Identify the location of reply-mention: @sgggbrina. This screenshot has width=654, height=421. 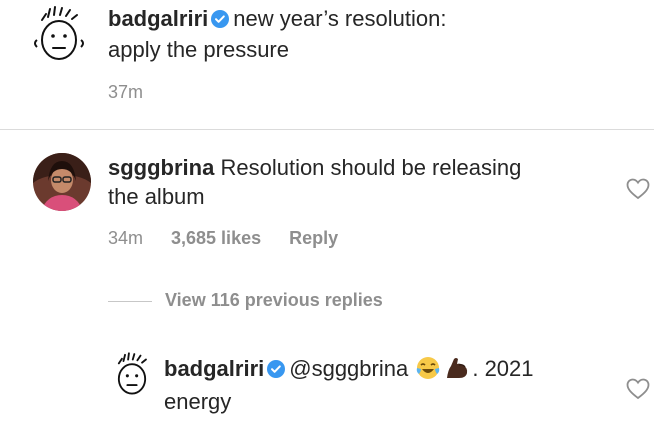
(348, 368).